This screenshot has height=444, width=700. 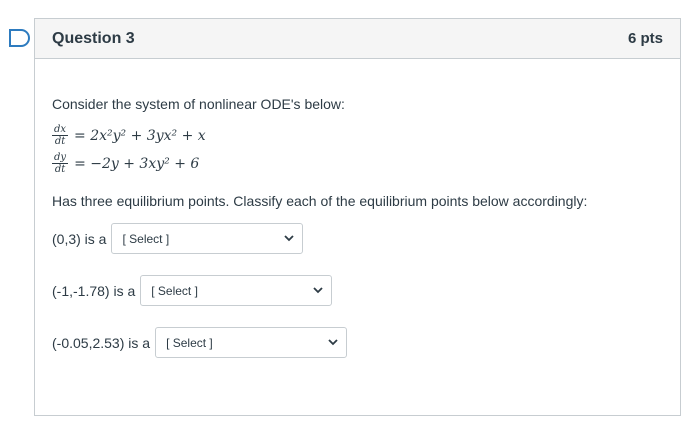 I want to click on eq2-rhs: = −2y + 3xy² + 6, so click(x=137, y=163).